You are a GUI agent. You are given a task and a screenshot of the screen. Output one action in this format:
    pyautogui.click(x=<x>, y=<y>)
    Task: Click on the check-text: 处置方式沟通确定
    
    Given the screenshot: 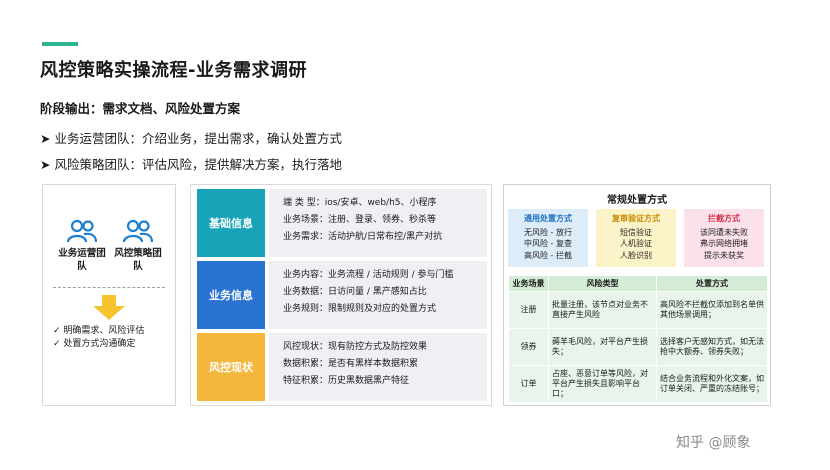 What is the action you would take?
    pyautogui.click(x=99, y=344)
    